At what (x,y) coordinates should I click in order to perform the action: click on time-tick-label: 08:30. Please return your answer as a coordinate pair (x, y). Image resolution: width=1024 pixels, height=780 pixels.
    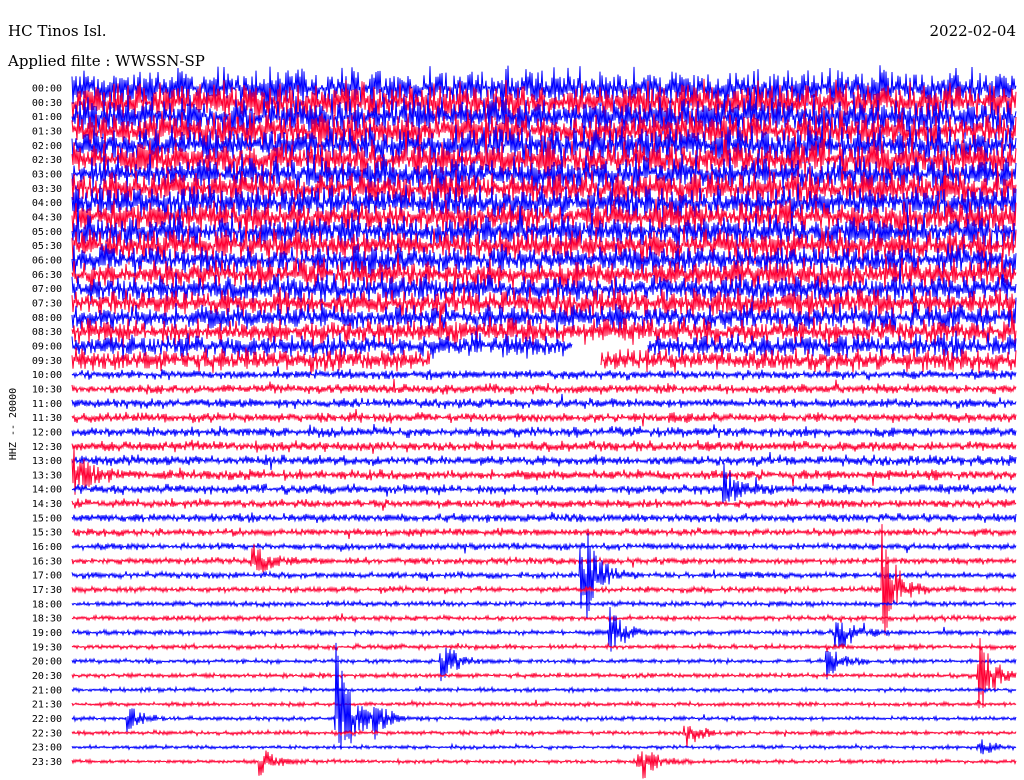
    Looking at the image, I should click on (47, 332).